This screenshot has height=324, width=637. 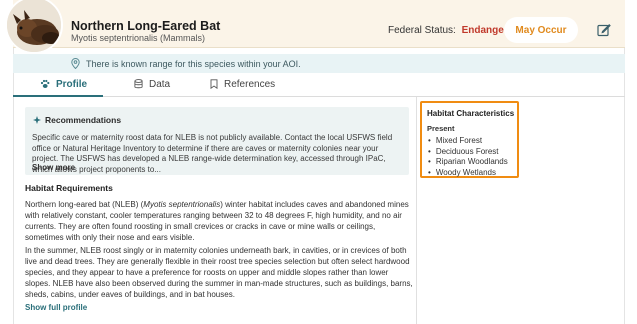 What do you see at coordinates (319, 84) in the screenshot?
I see `profile-tabs: Profile Data References` at bounding box center [319, 84].